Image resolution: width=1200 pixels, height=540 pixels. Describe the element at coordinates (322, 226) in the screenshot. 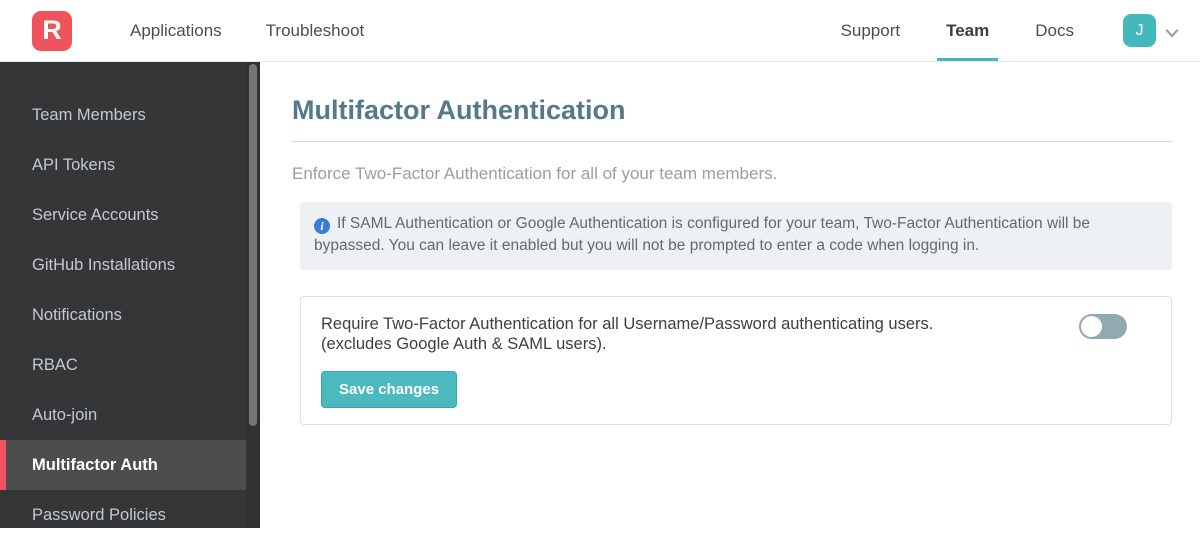

I see `info-icon: i` at that location.